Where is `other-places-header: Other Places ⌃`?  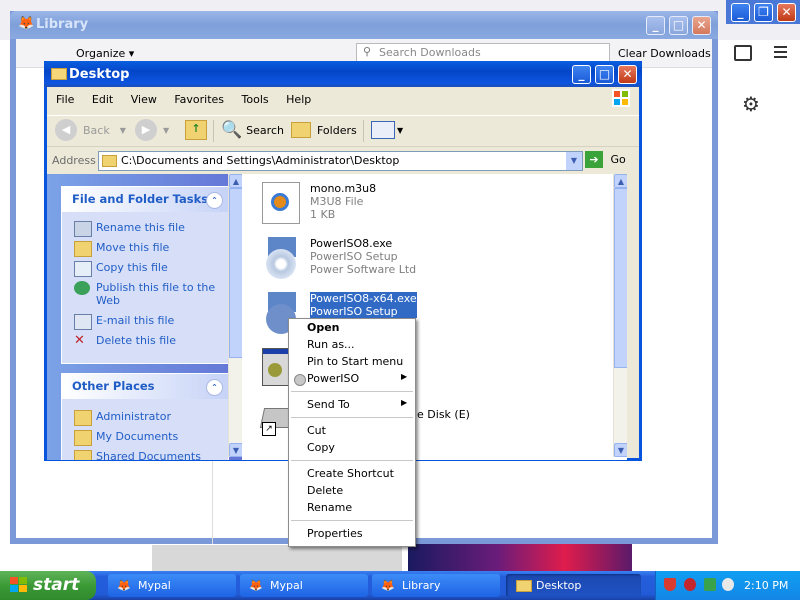 other-places-header: Other Places ⌃ is located at coordinates (145, 386).